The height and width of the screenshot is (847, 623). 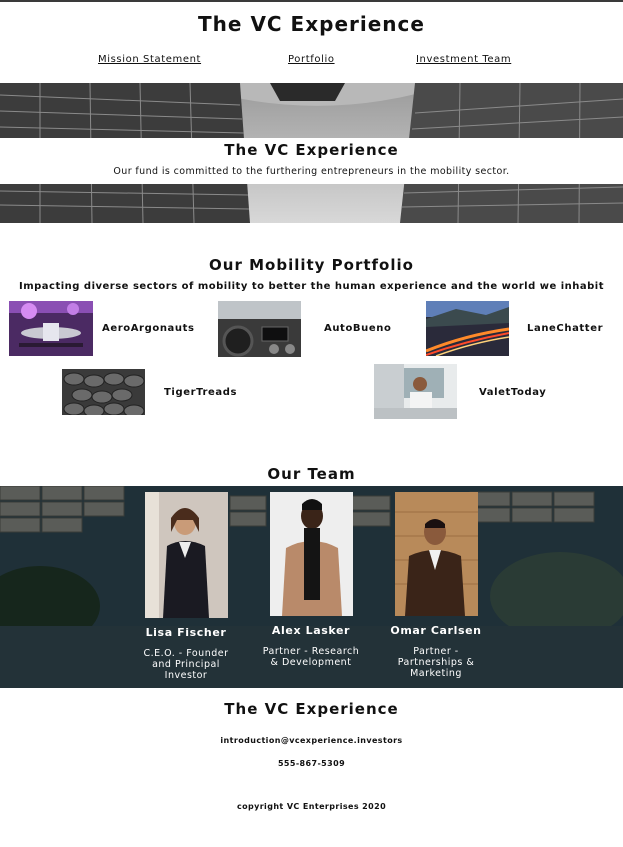 I want to click on aeroargonauts-image, so click(x=51, y=328).